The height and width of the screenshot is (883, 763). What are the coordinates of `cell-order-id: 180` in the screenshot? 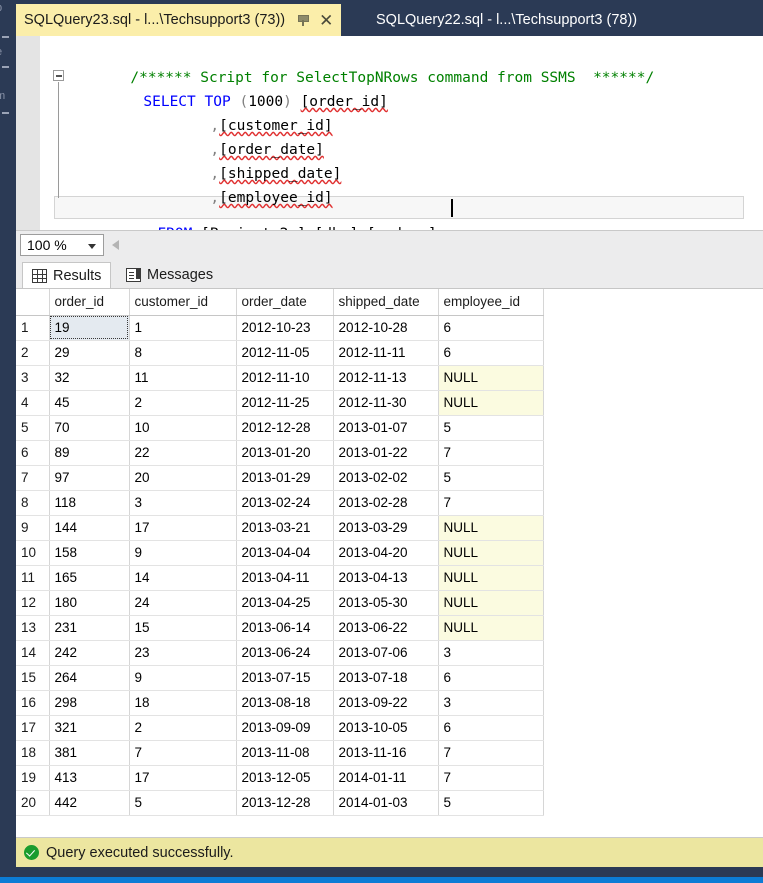 It's located at (89, 603).